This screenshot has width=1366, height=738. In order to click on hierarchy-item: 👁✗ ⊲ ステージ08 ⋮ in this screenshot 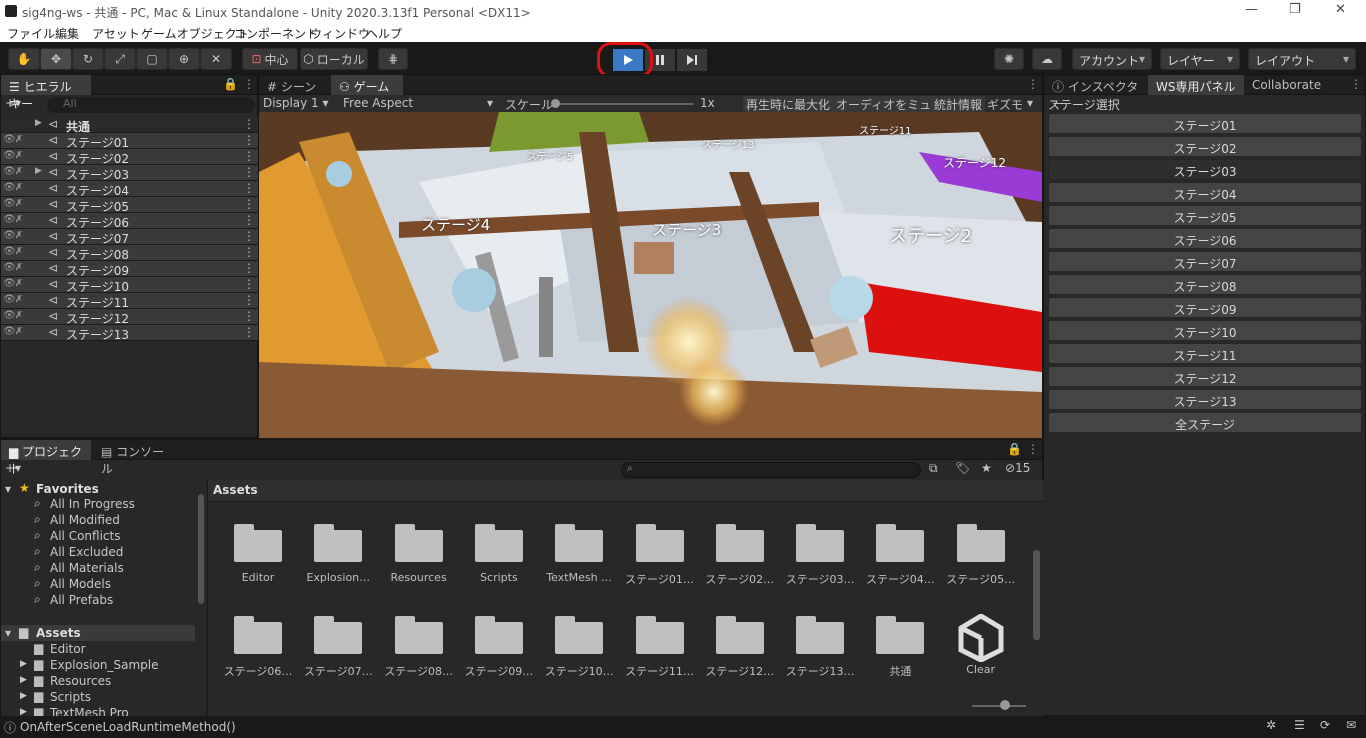, I will do `click(129, 253)`.